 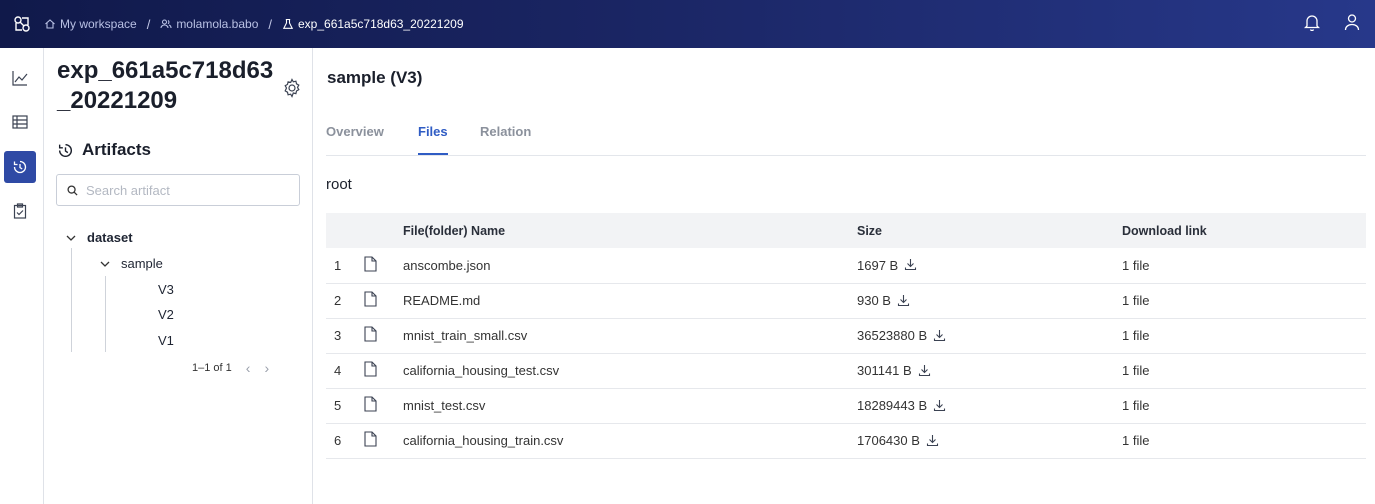 I want to click on file-size-cell: 930 B, so click(x=989, y=301).